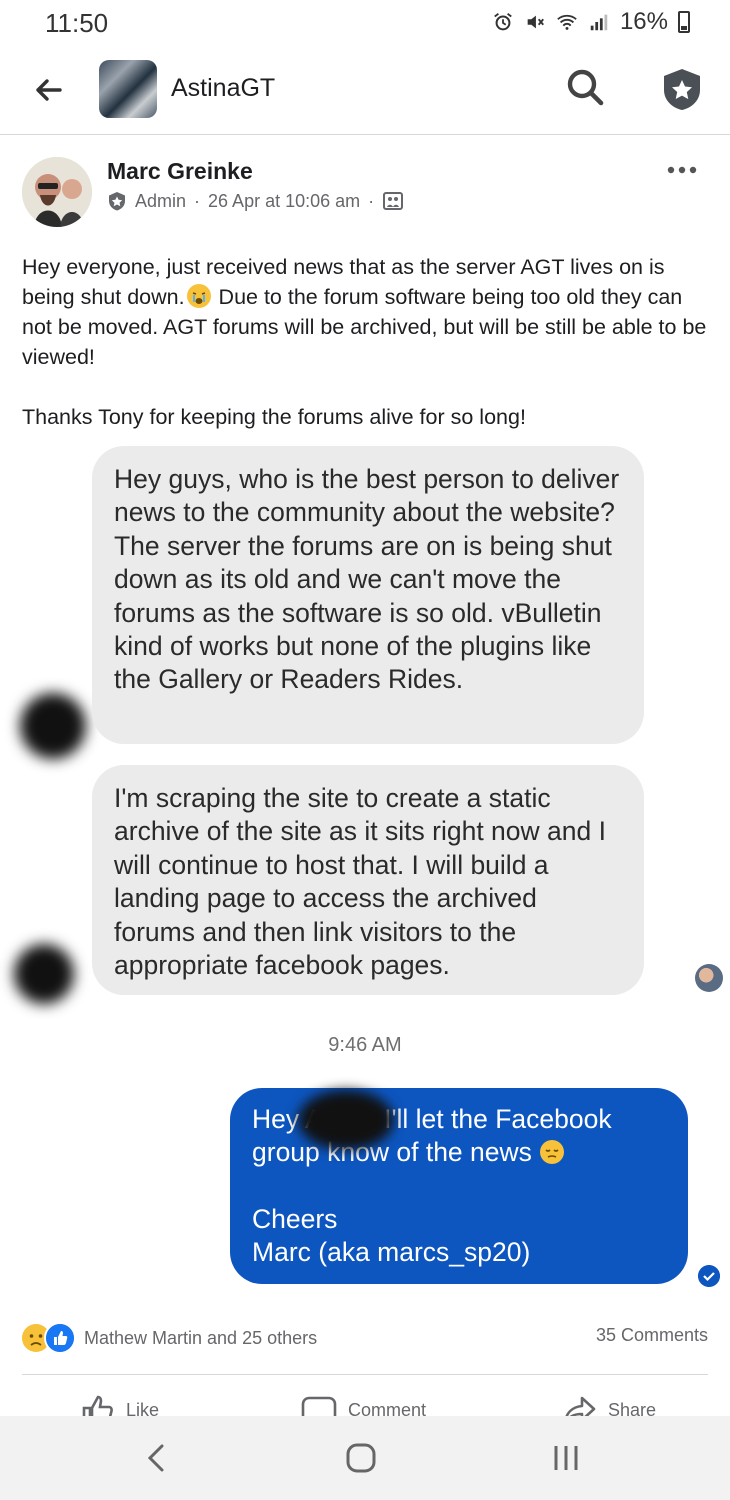 The image size is (730, 1500). What do you see at coordinates (567, 22) in the screenshot?
I see `wifi-icon` at bounding box center [567, 22].